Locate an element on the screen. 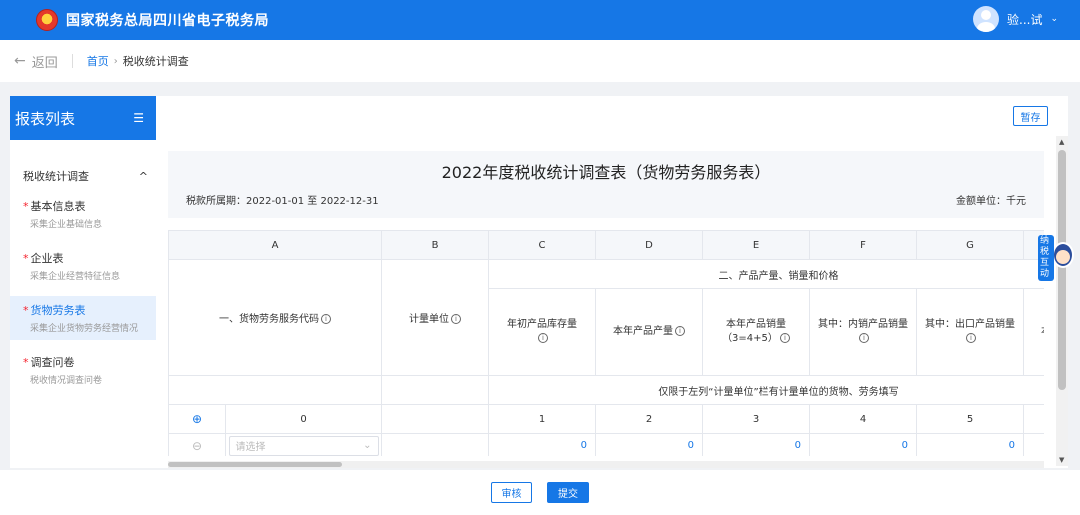  column-header: 其中：内销产品销量 i is located at coordinates (863, 332).